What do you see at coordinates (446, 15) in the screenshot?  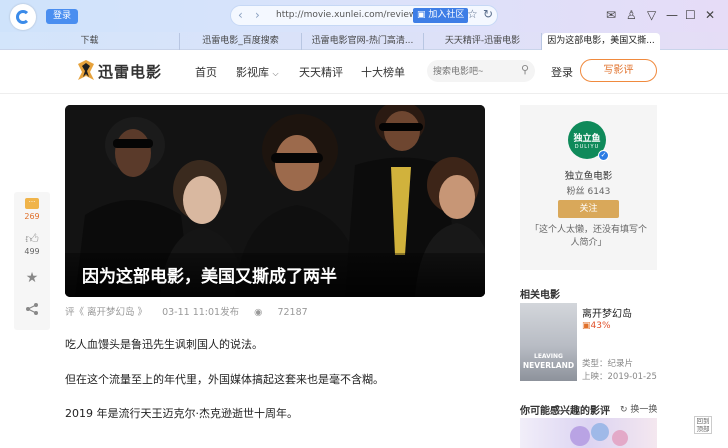 I see `add-community-label: 加入社区` at bounding box center [446, 15].